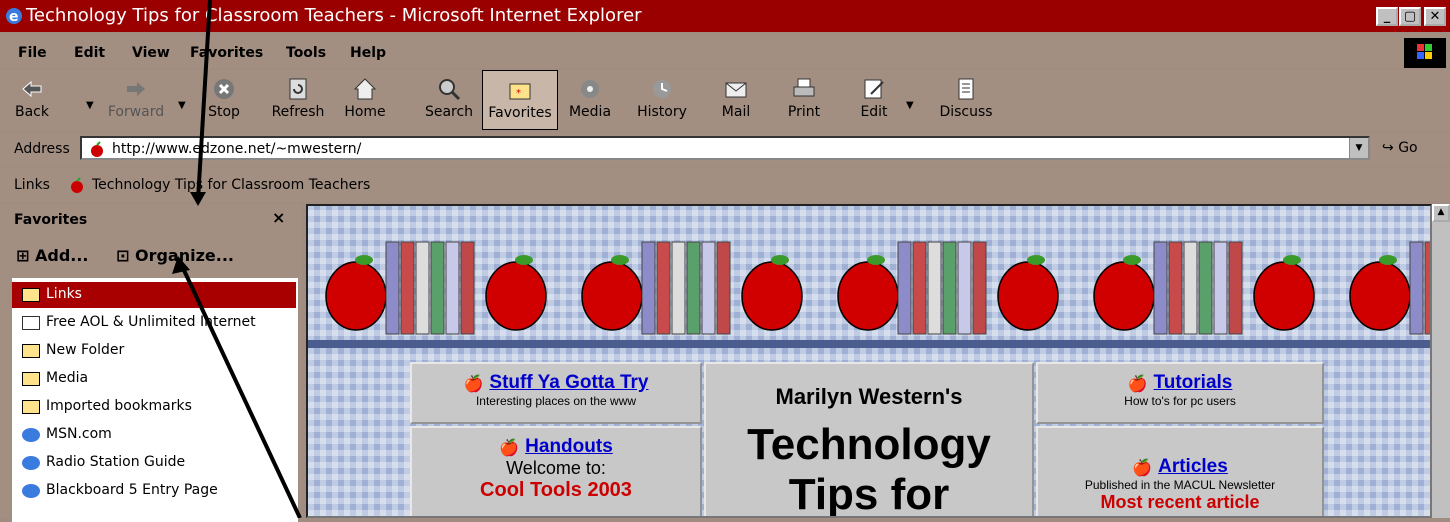 The image size is (1450, 522). What do you see at coordinates (136, 95) in the screenshot?
I see `forward-button: Forward` at bounding box center [136, 95].